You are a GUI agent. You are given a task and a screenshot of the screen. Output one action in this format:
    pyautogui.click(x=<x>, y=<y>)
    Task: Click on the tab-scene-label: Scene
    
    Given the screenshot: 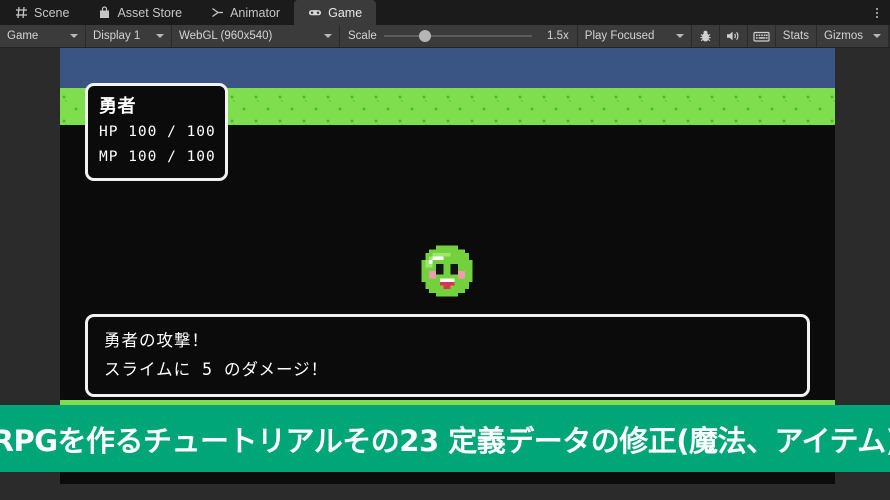 What is the action you would take?
    pyautogui.click(x=52, y=12)
    